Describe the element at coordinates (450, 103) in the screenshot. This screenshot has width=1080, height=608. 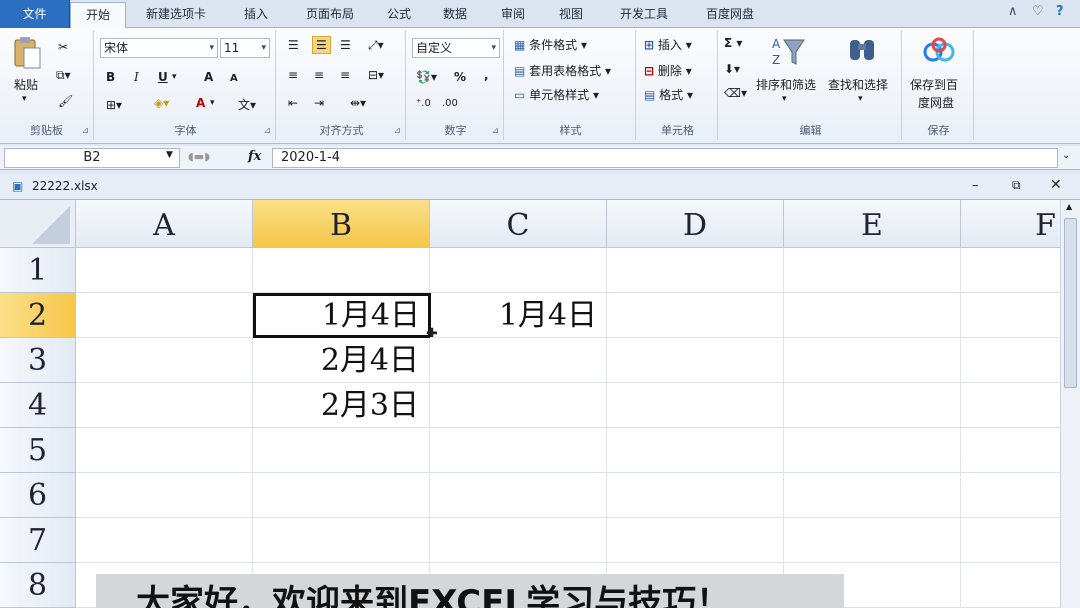
I see `decrease-decimal-icon: .00` at that location.